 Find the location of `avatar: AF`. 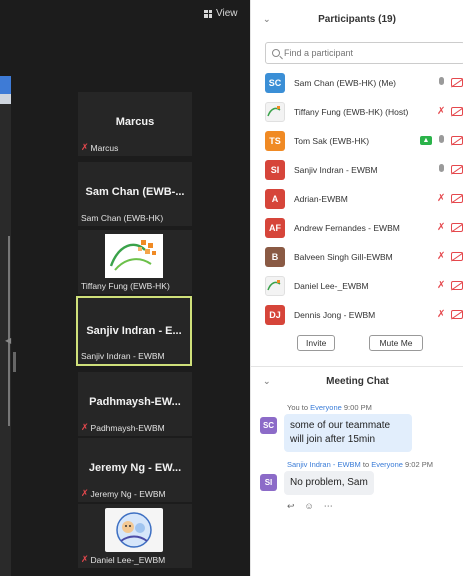

avatar: AF is located at coordinates (275, 227).